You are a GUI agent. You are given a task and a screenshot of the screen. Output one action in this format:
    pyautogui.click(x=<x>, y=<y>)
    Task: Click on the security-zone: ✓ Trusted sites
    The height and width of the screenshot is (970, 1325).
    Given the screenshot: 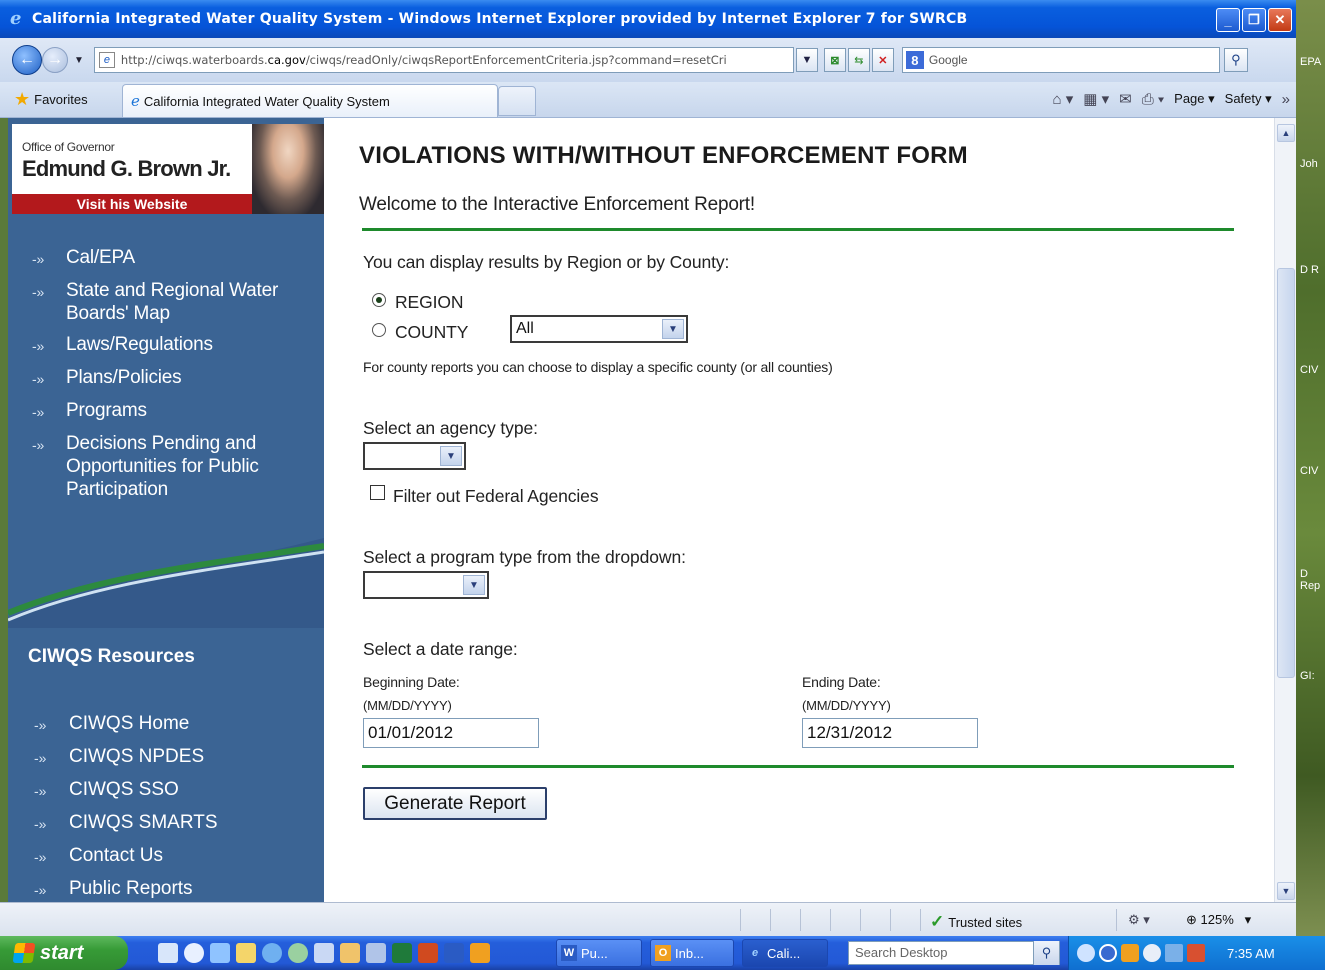 What is the action you would take?
    pyautogui.click(x=976, y=922)
    